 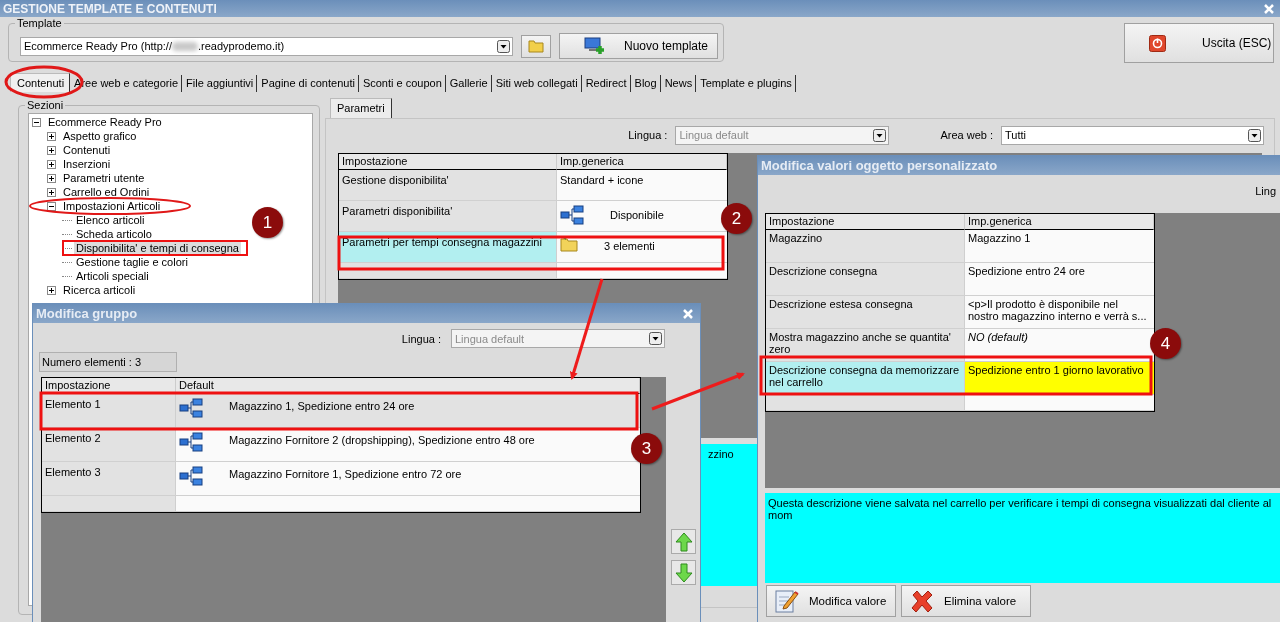 I want to click on table-cell: Elemento 1, so click(x=109, y=411).